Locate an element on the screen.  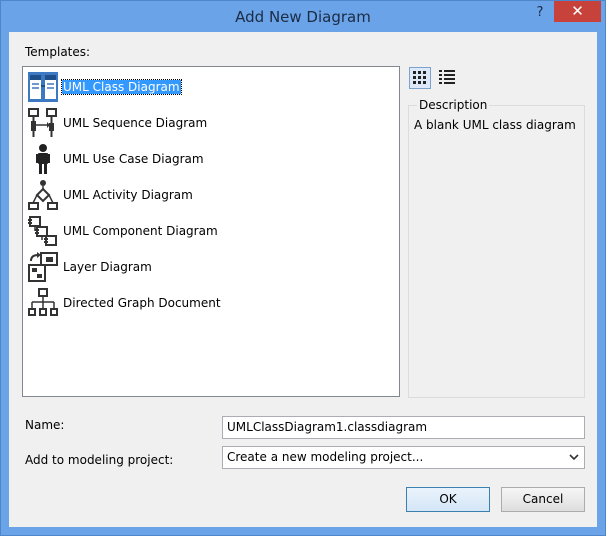
title-bar: Add New Diagram ? ✕ is located at coordinates (303, 16).